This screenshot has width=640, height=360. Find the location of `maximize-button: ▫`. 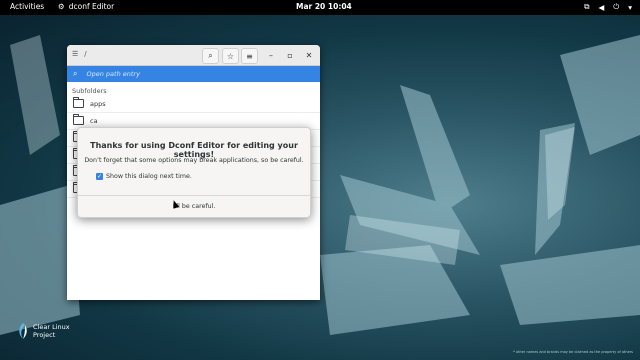

maximize-button: ▫ is located at coordinates (290, 55).